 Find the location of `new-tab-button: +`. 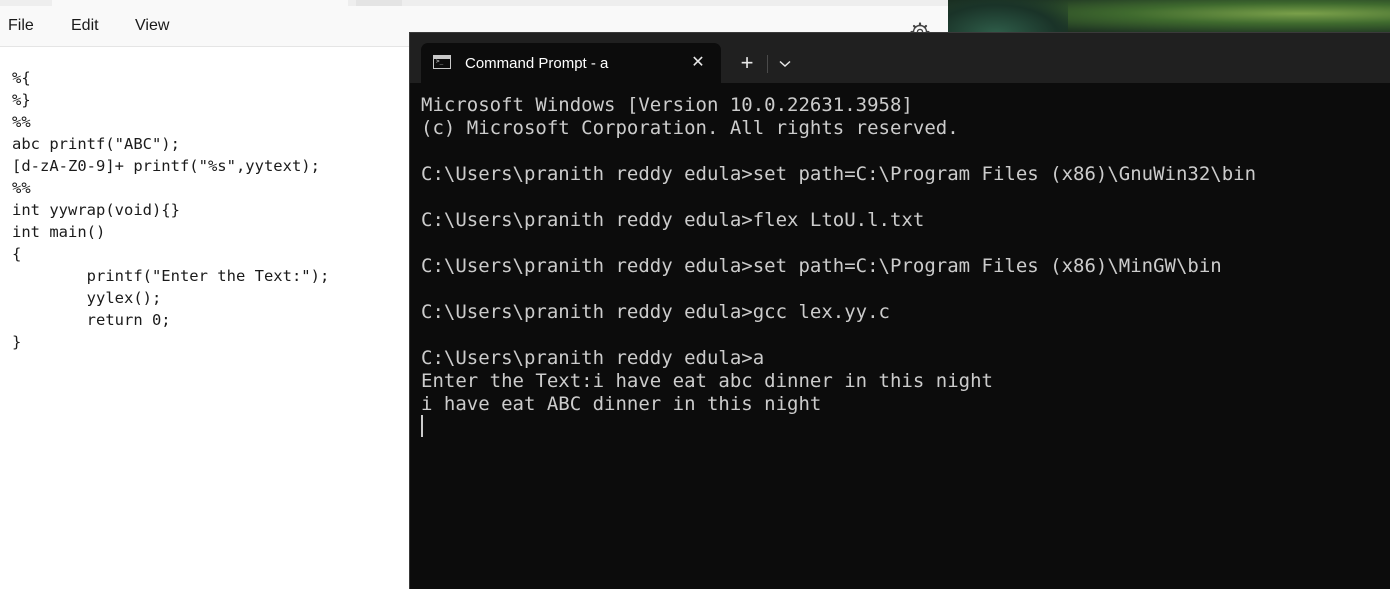

new-tab-button: + is located at coordinates (747, 63).